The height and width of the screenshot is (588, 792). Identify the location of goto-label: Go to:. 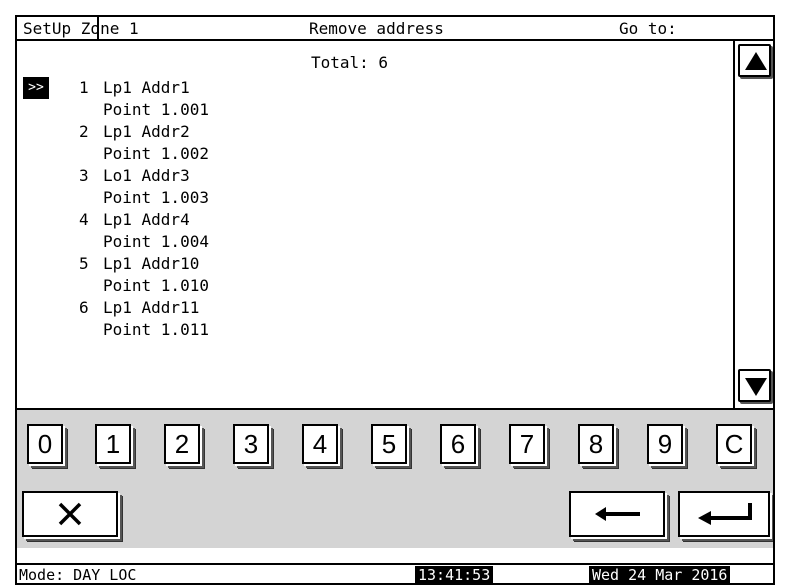
(648, 28).